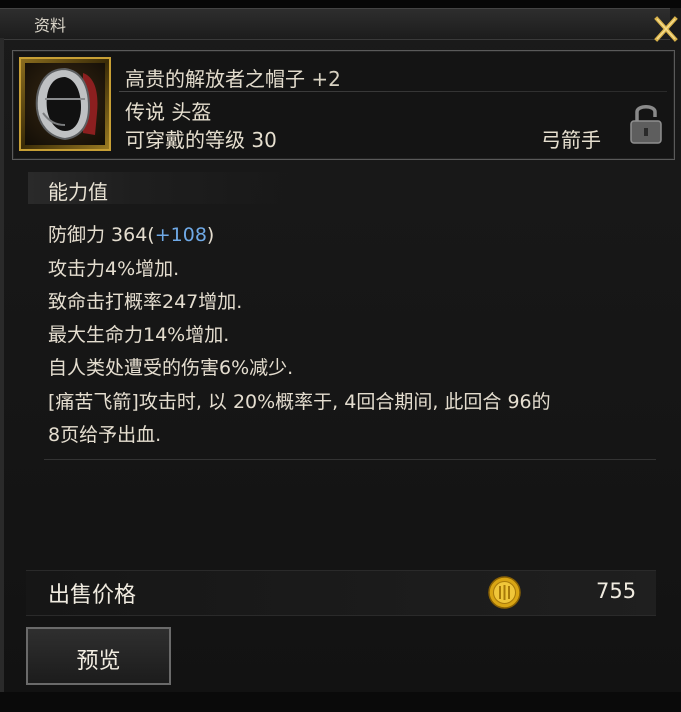 This screenshot has height=712, width=681. Describe the element at coordinates (50, 25) in the screenshot. I see `window-title: 资料` at that location.